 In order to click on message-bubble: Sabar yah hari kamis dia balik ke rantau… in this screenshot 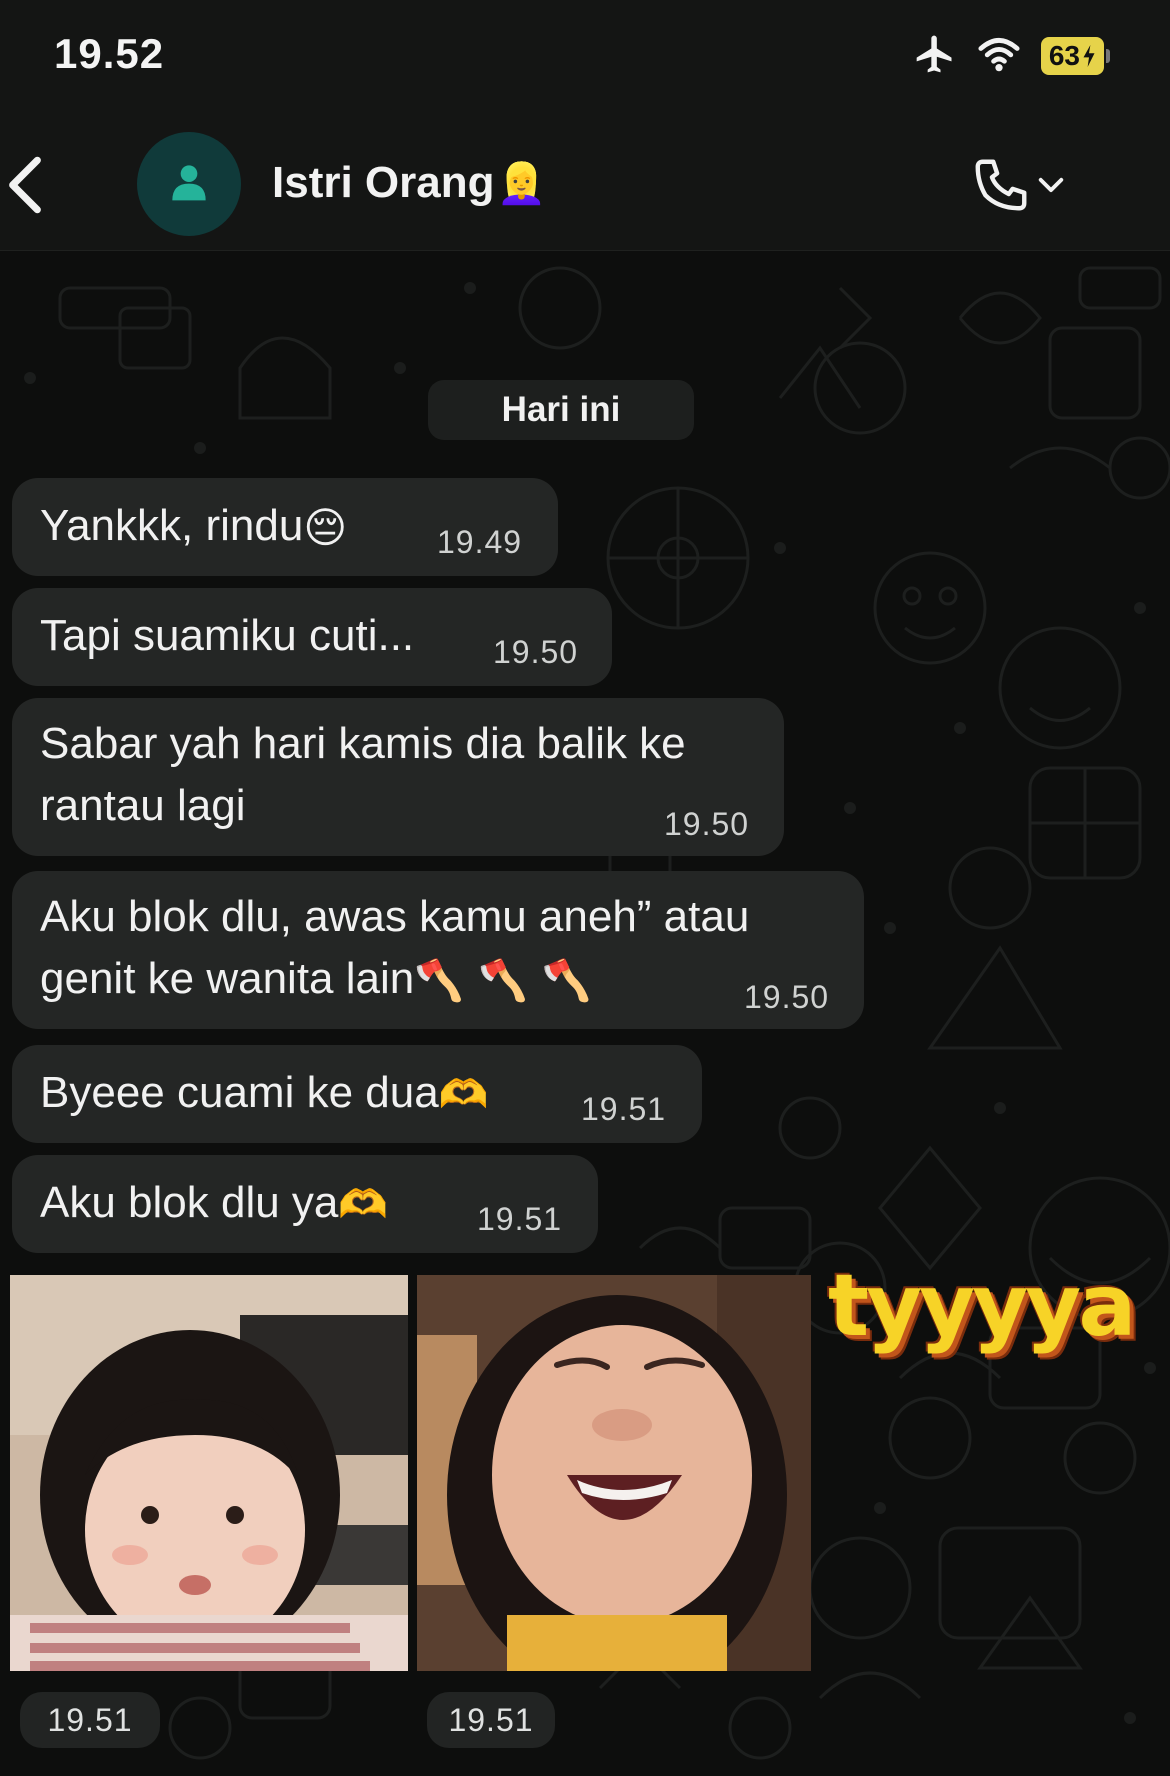, I will do `click(398, 777)`.